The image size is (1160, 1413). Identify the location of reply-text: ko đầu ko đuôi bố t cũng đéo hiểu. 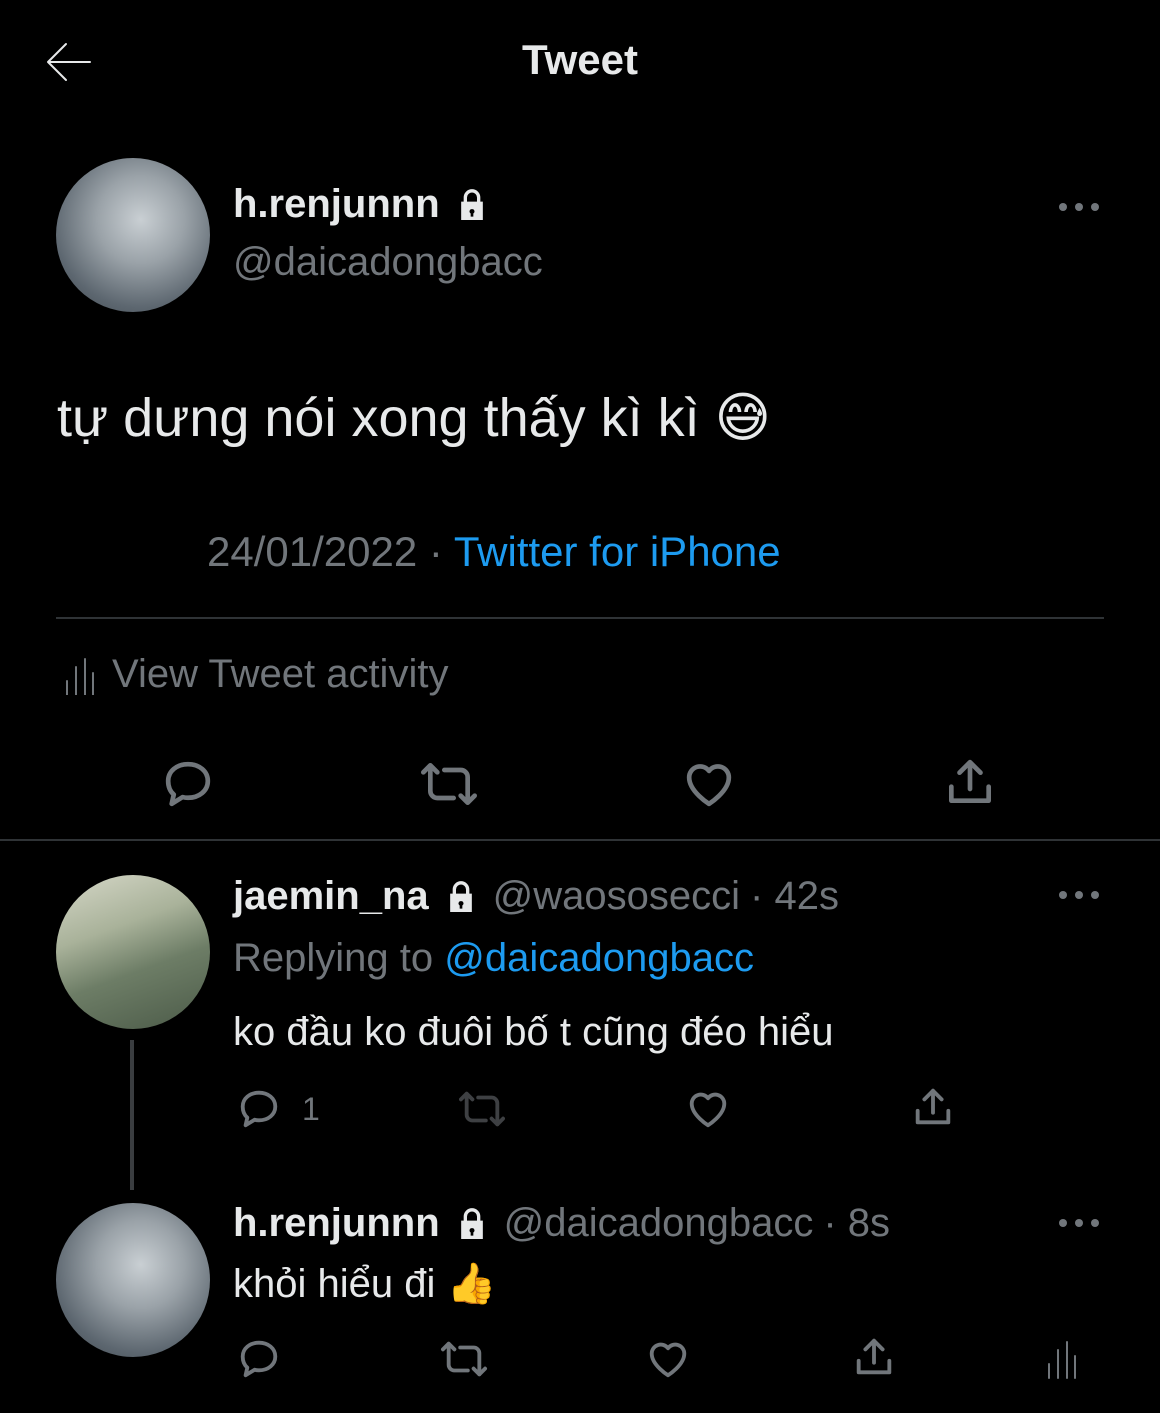
(533, 1032).